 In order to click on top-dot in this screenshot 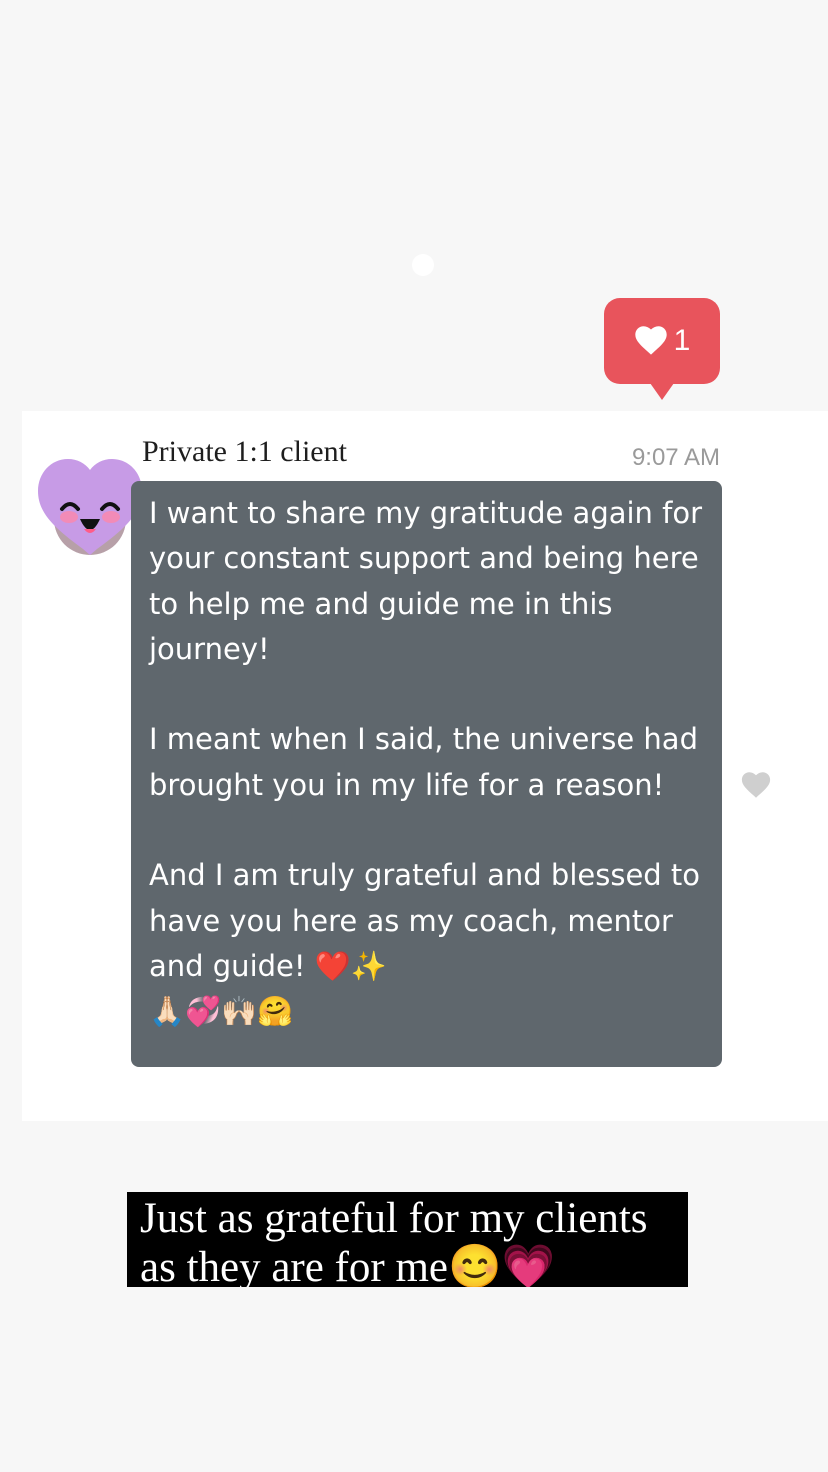, I will do `click(423, 265)`.